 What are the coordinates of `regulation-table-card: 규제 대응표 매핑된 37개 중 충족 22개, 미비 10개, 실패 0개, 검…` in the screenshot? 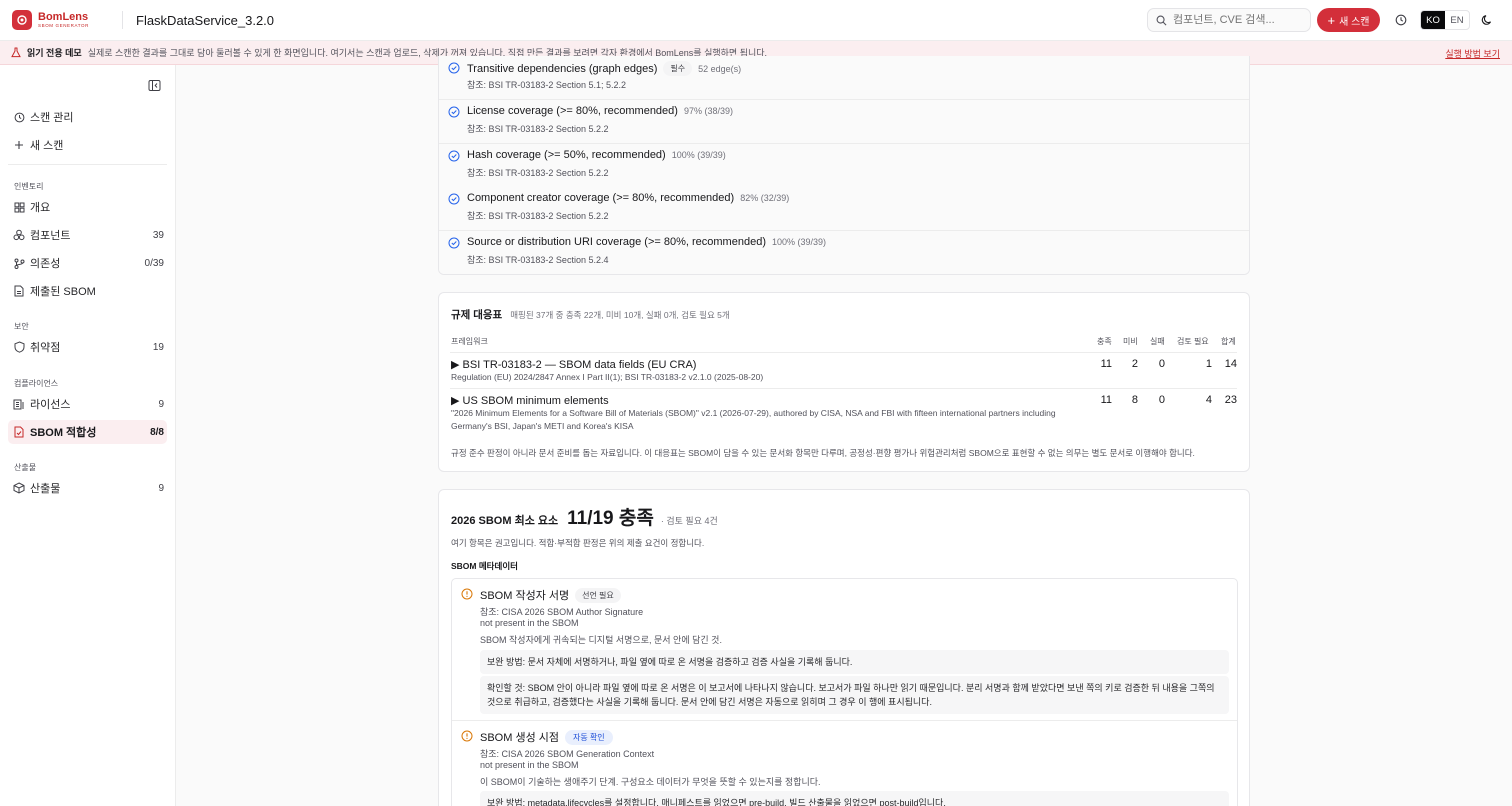 It's located at (844, 382).